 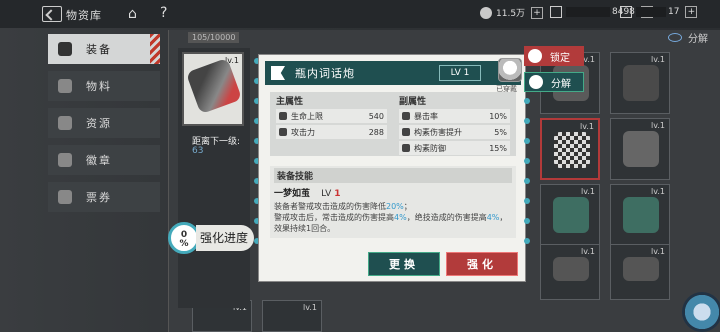 I want to click on resource-calendar: 17 +, so click(x=659, y=12).